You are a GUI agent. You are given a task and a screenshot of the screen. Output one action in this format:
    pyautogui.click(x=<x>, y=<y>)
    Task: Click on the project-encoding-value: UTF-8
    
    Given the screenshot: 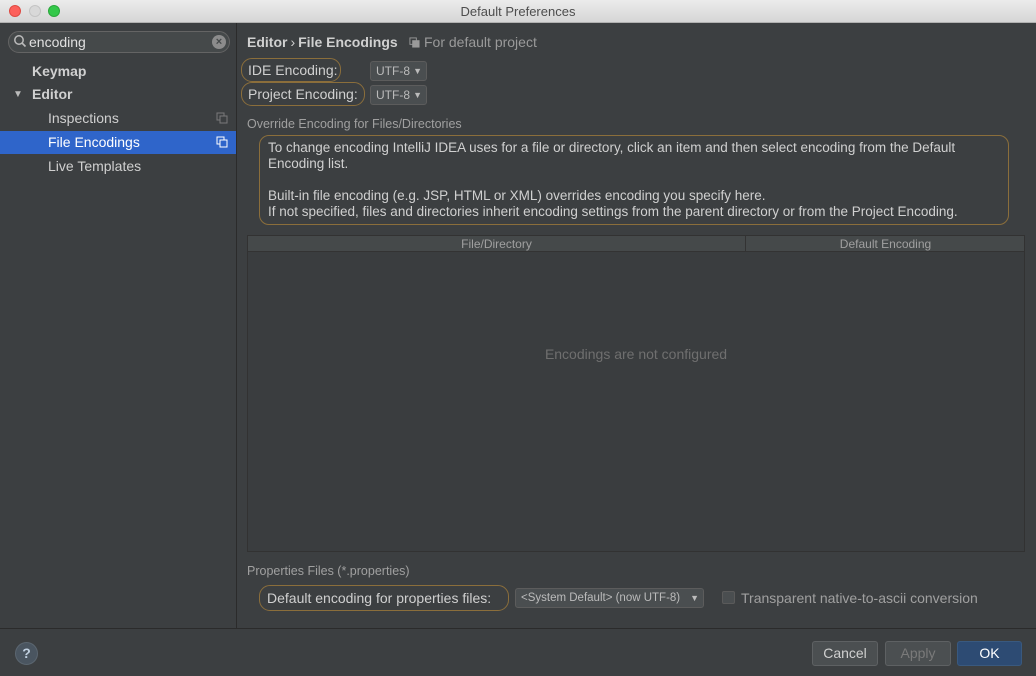 What is the action you would take?
    pyautogui.click(x=393, y=95)
    